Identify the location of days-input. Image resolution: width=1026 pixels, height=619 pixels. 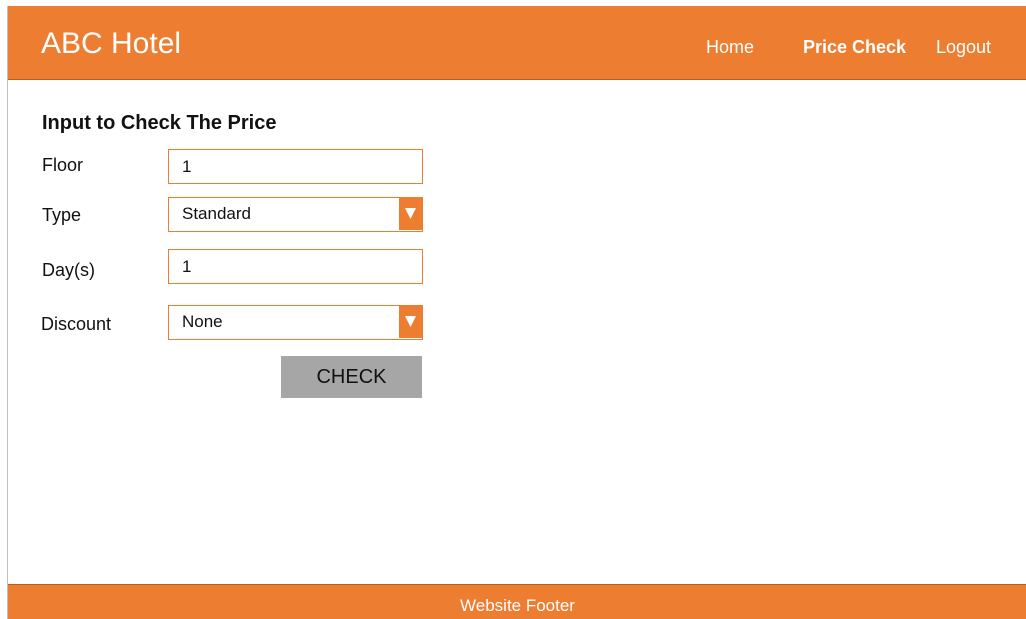
(285, 267).